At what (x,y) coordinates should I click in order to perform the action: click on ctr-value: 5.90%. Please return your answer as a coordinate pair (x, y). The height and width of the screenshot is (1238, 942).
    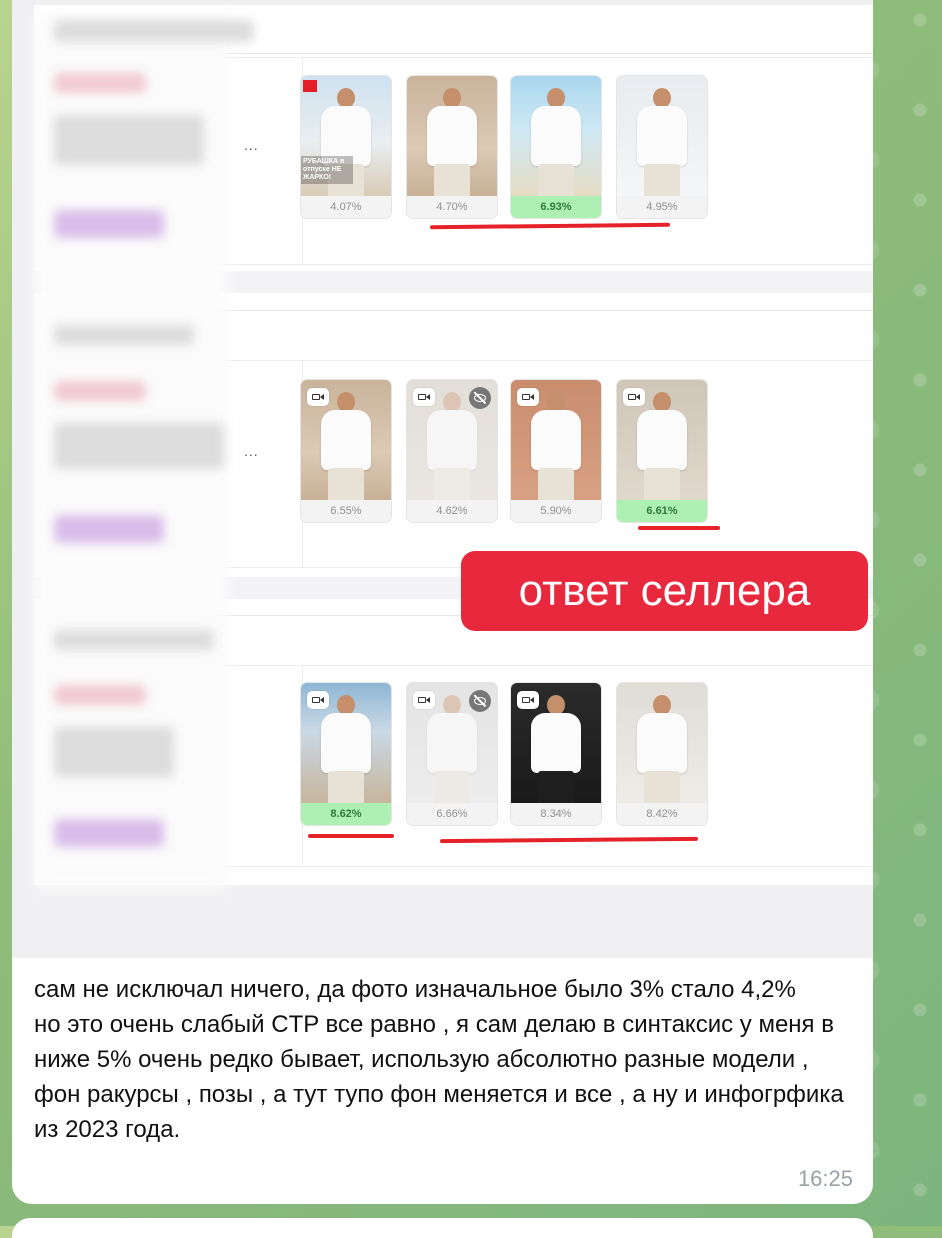
    Looking at the image, I should click on (556, 511).